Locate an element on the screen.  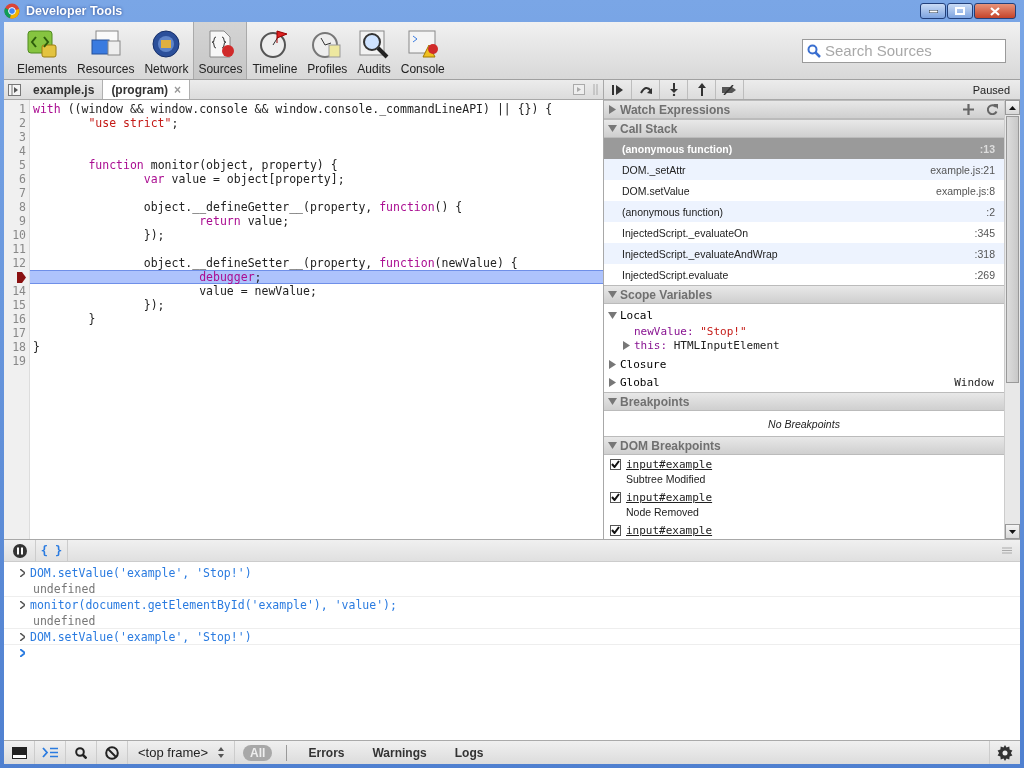
close-button is located at coordinates (995, 11).